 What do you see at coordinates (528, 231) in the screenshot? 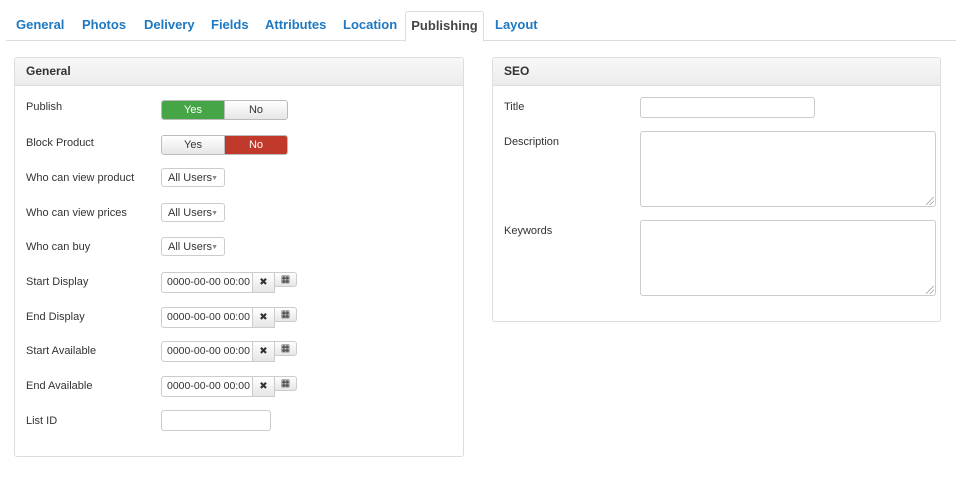
I see `seo-keywords-label: Keywords` at bounding box center [528, 231].